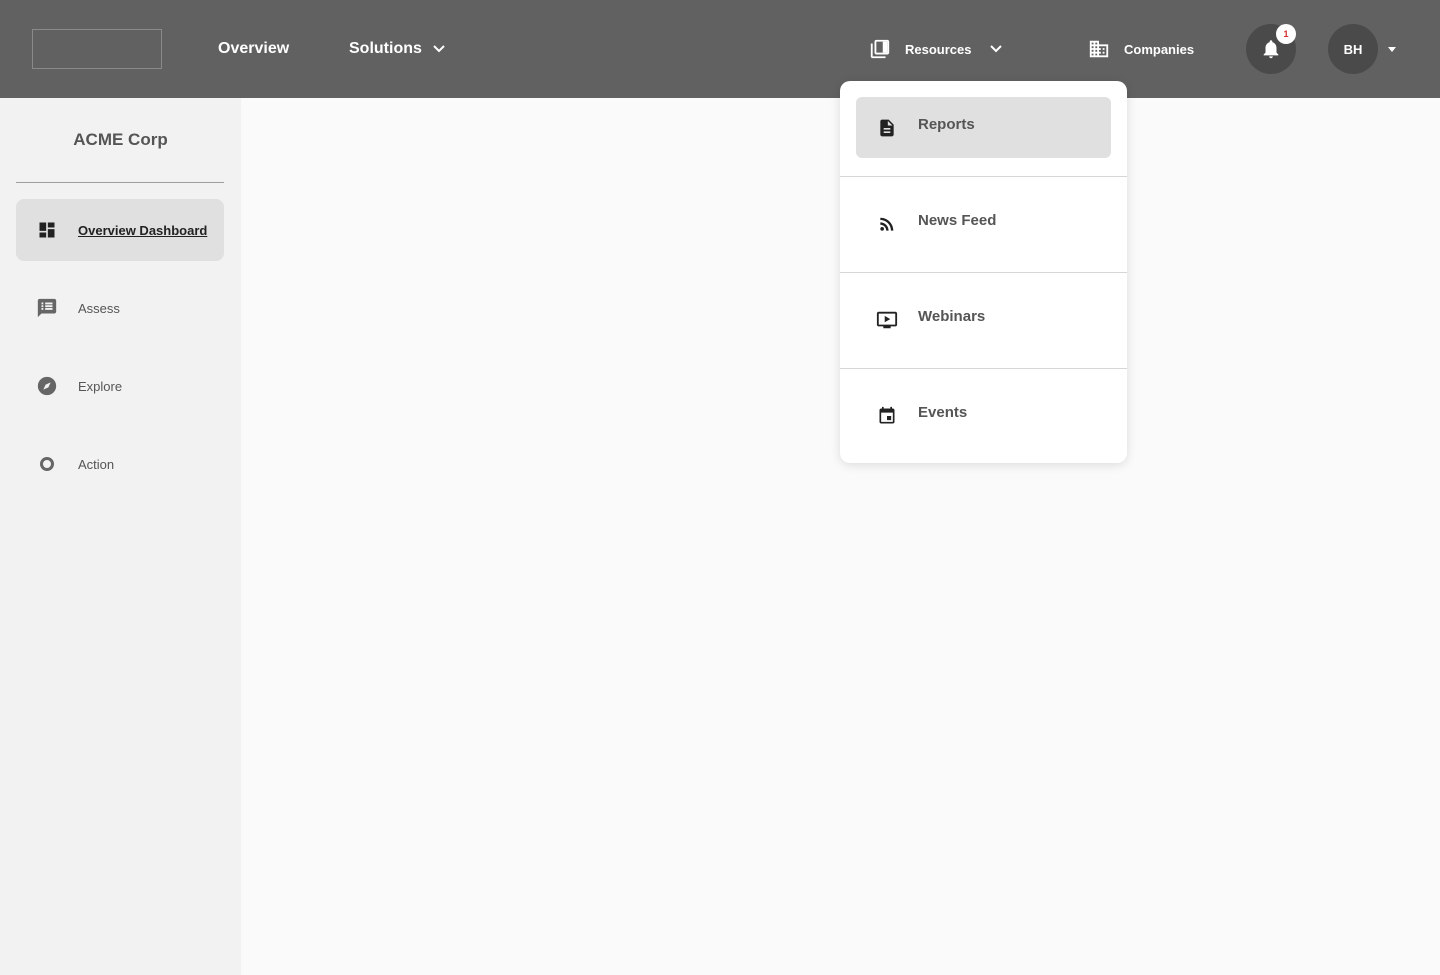 The height and width of the screenshot is (975, 1440). I want to click on menu-item-label: News Feed, so click(957, 220).